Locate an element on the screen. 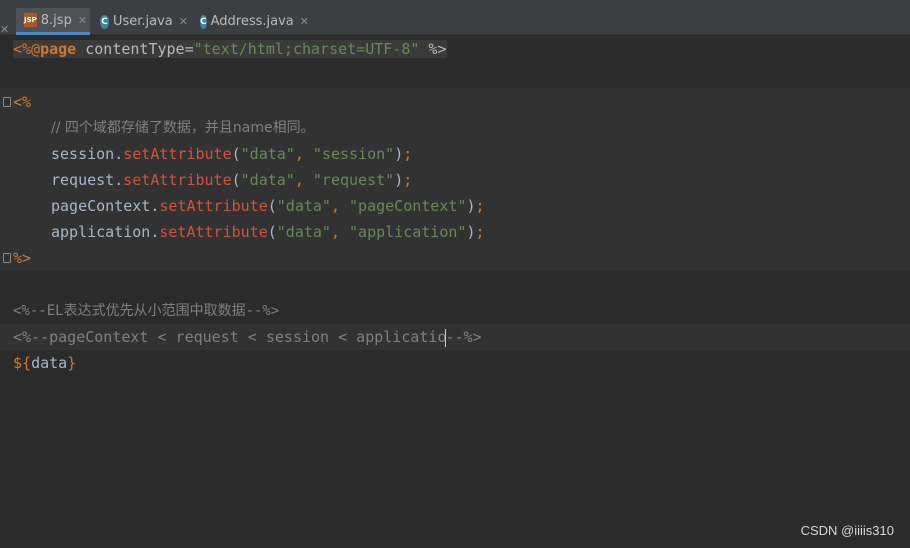 Image resolution: width=910 pixels, height=548 pixels. directive-name: page is located at coordinates (58, 49).